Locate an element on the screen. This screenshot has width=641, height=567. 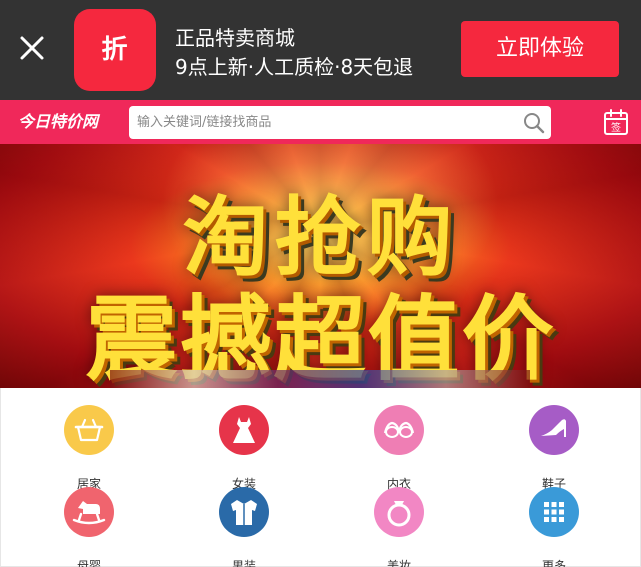
category-label: 母婴 is located at coordinates (88, 563).